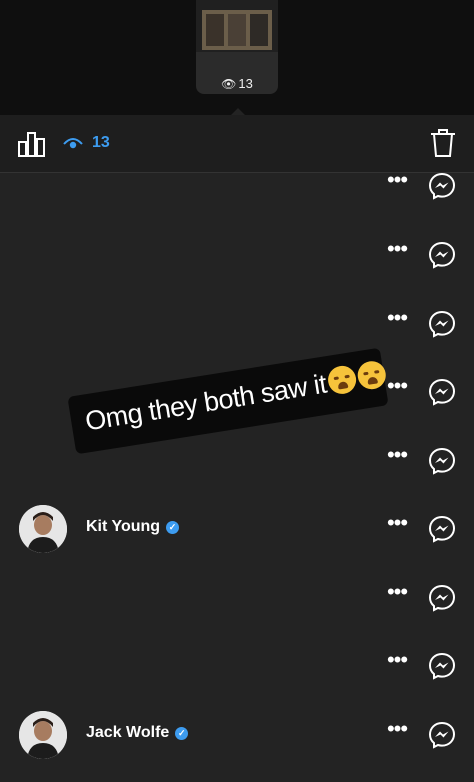 This screenshot has height=782, width=474. I want to click on eye-icon: 👁, so click(229, 84).